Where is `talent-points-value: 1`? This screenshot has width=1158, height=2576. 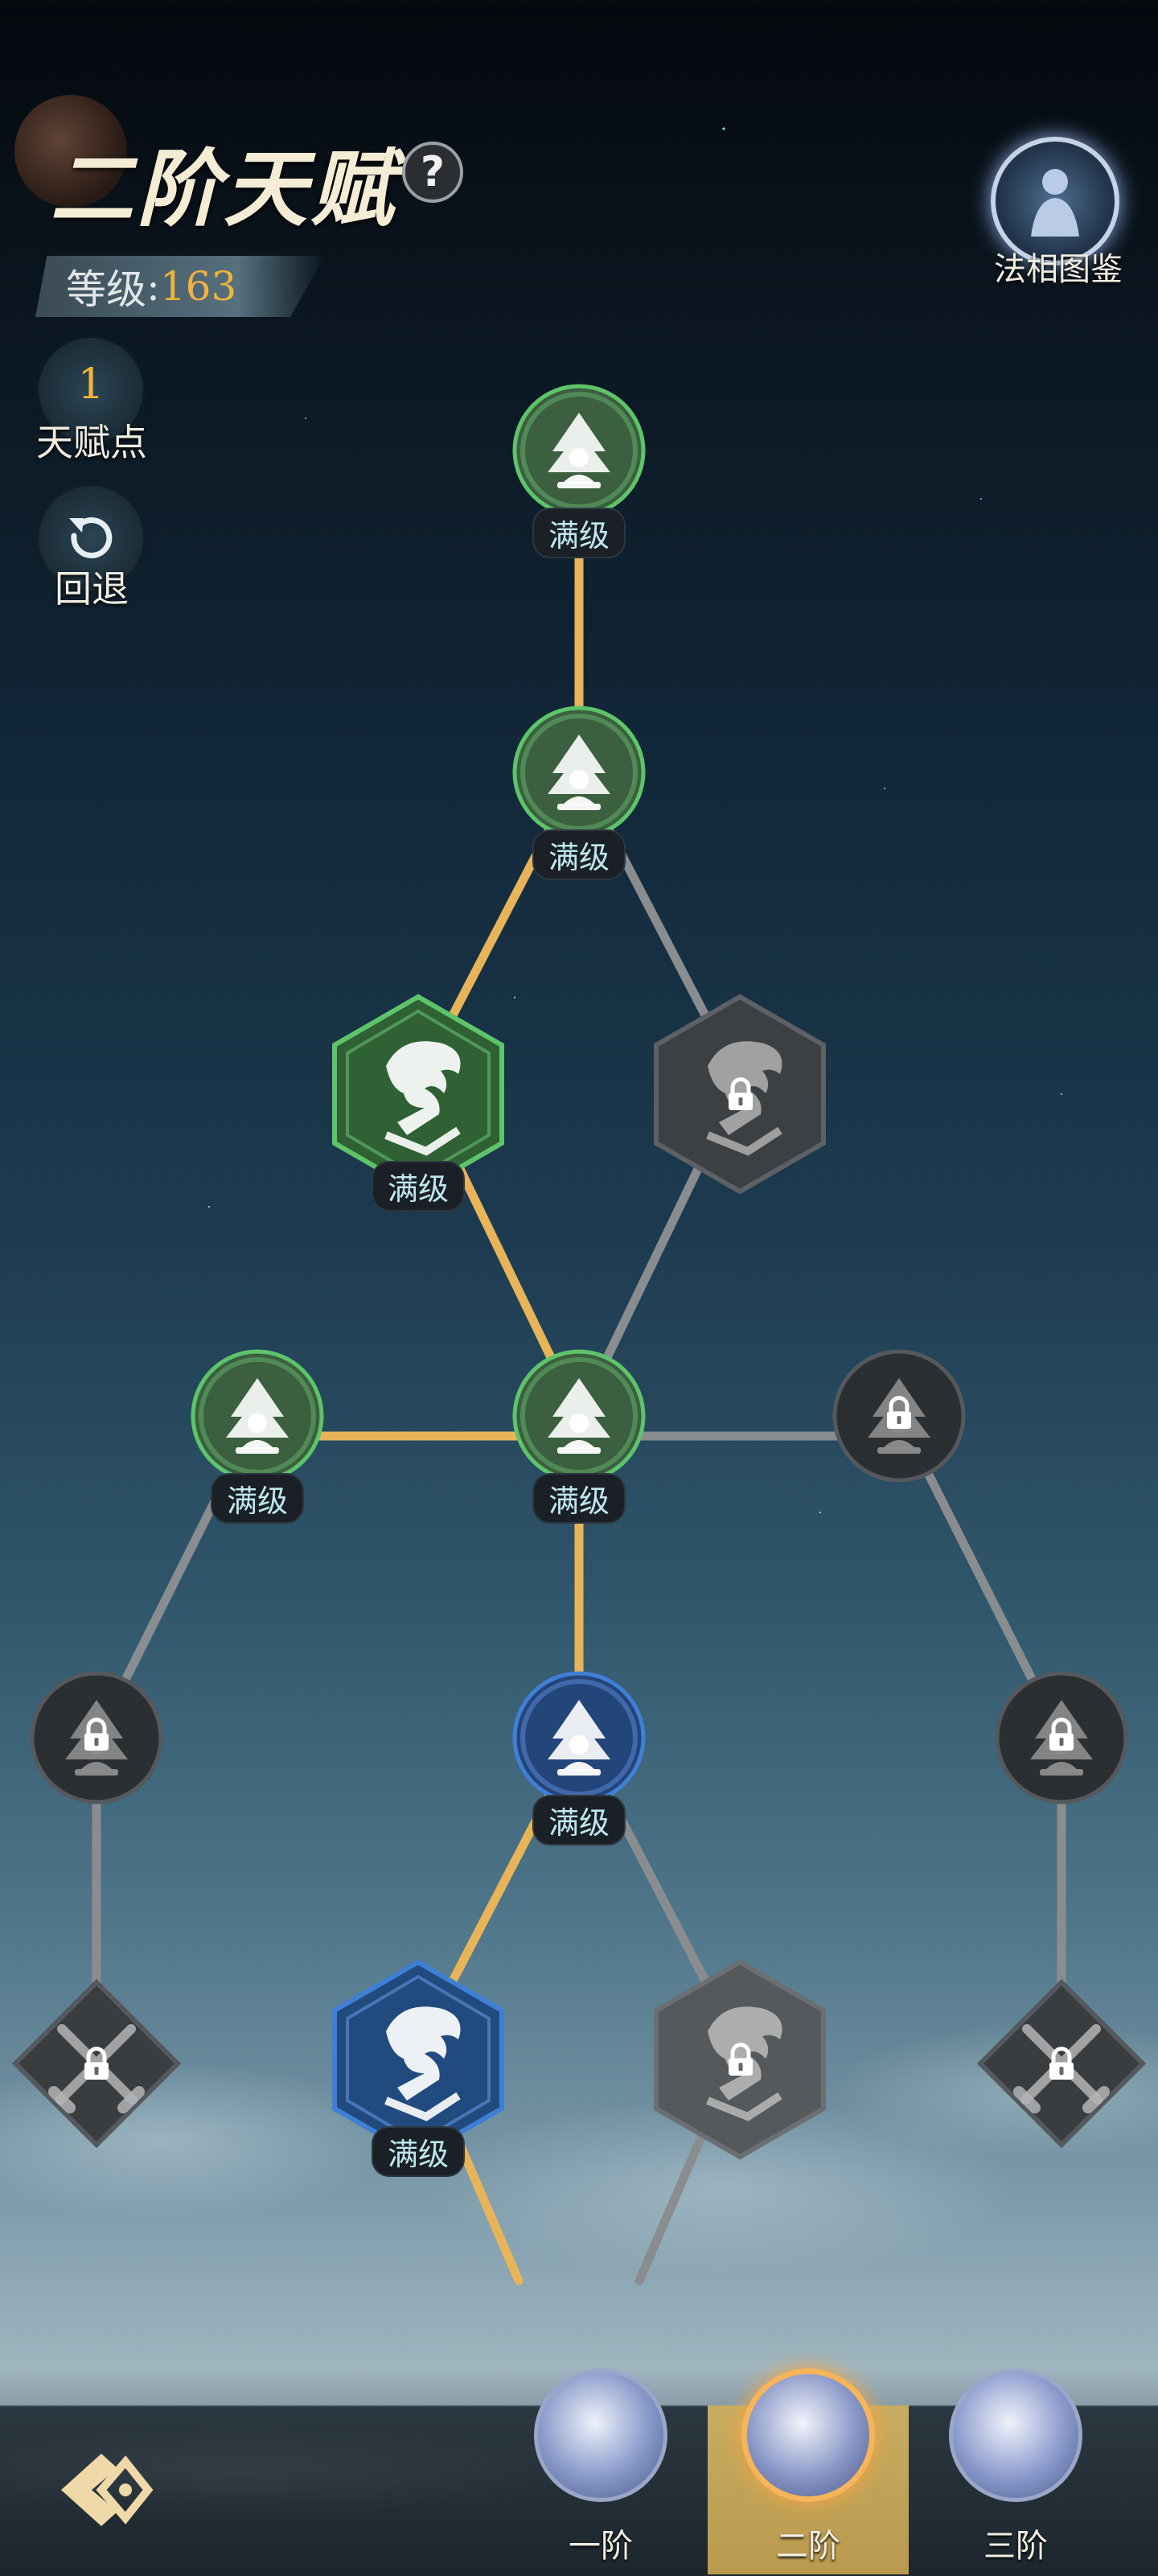
talent-points-value: 1 is located at coordinates (91, 384).